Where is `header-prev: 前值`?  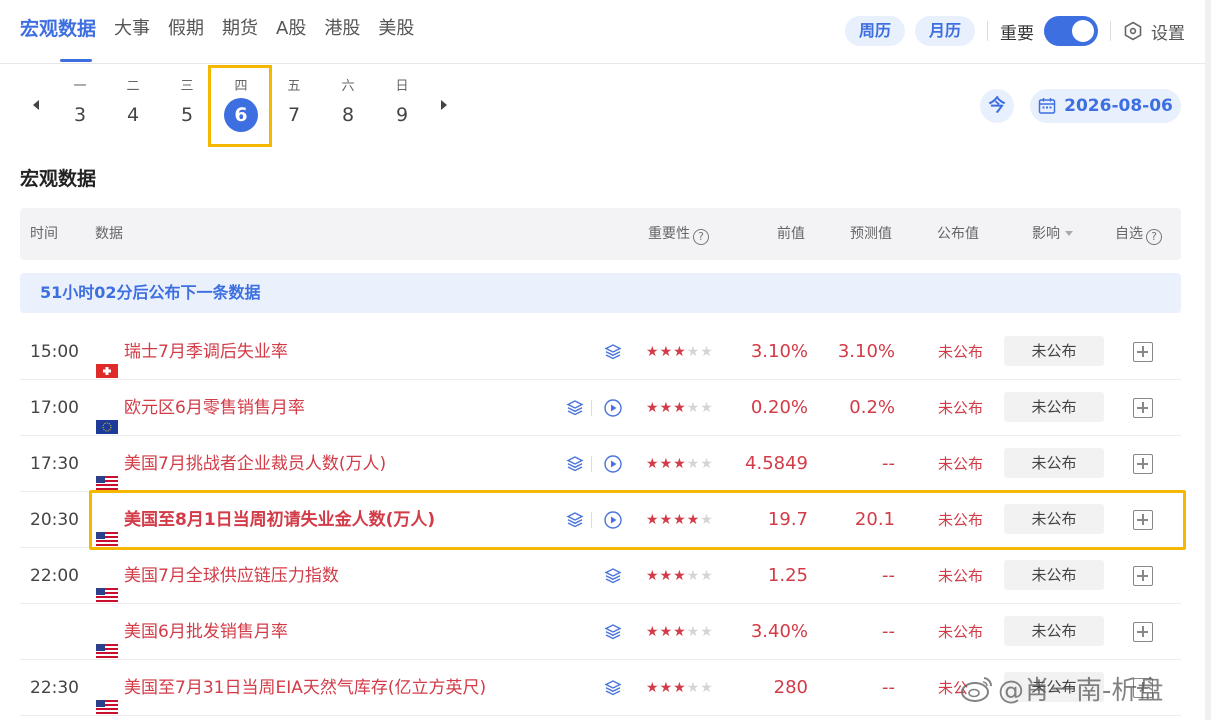
header-prev: 前值 is located at coordinates (791, 234).